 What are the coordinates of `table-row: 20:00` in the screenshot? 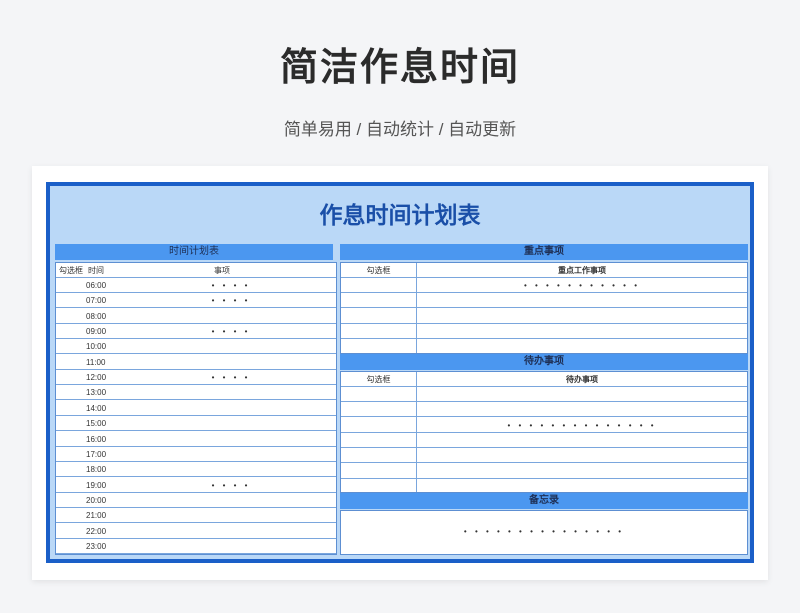 It's located at (196, 500).